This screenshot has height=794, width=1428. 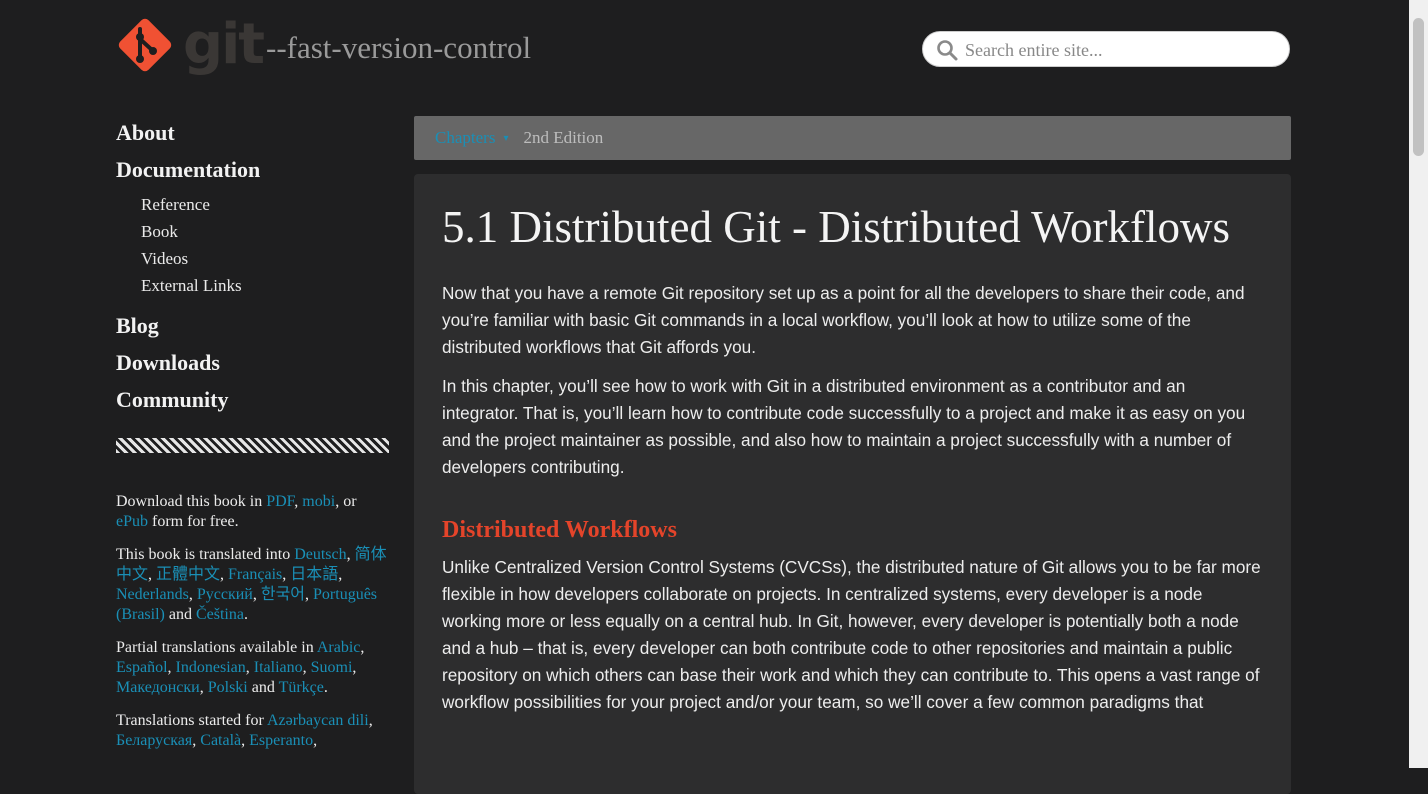 I want to click on mobi-link: mobi, so click(x=318, y=501).